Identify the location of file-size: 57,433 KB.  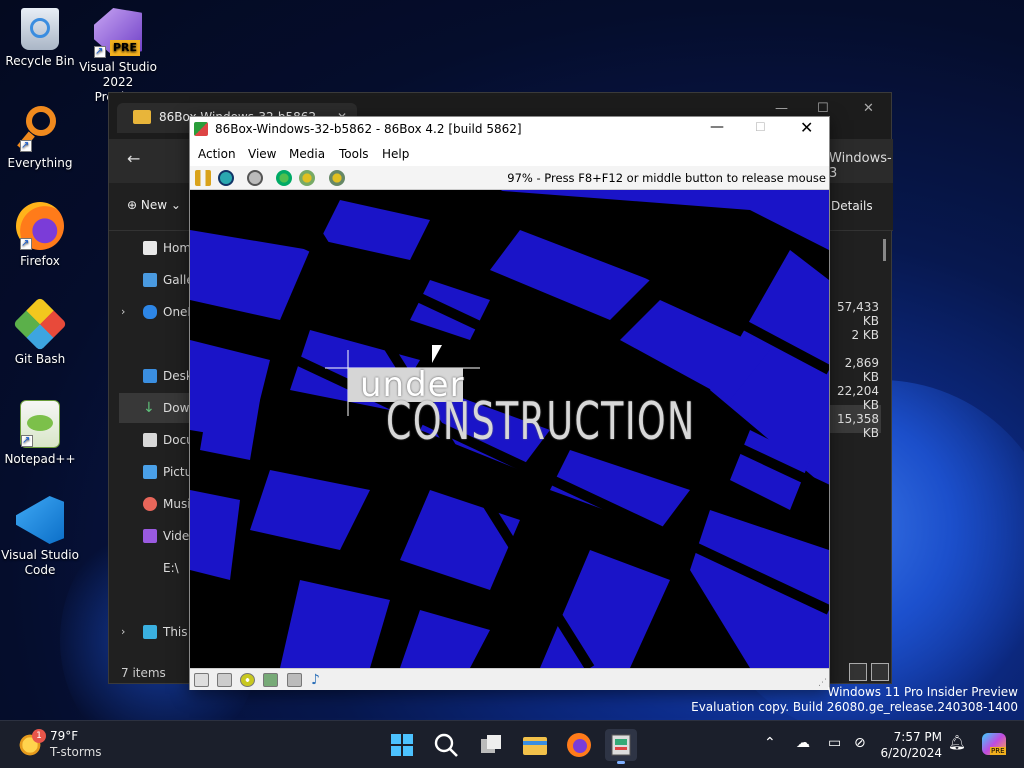
(858, 314).